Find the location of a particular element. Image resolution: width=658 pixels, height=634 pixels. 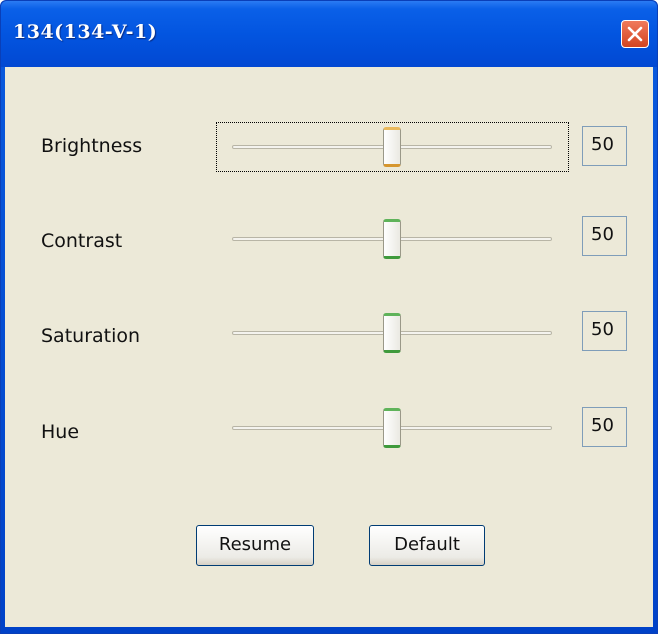

window-title: 134(134-V-1) is located at coordinates (85, 32).